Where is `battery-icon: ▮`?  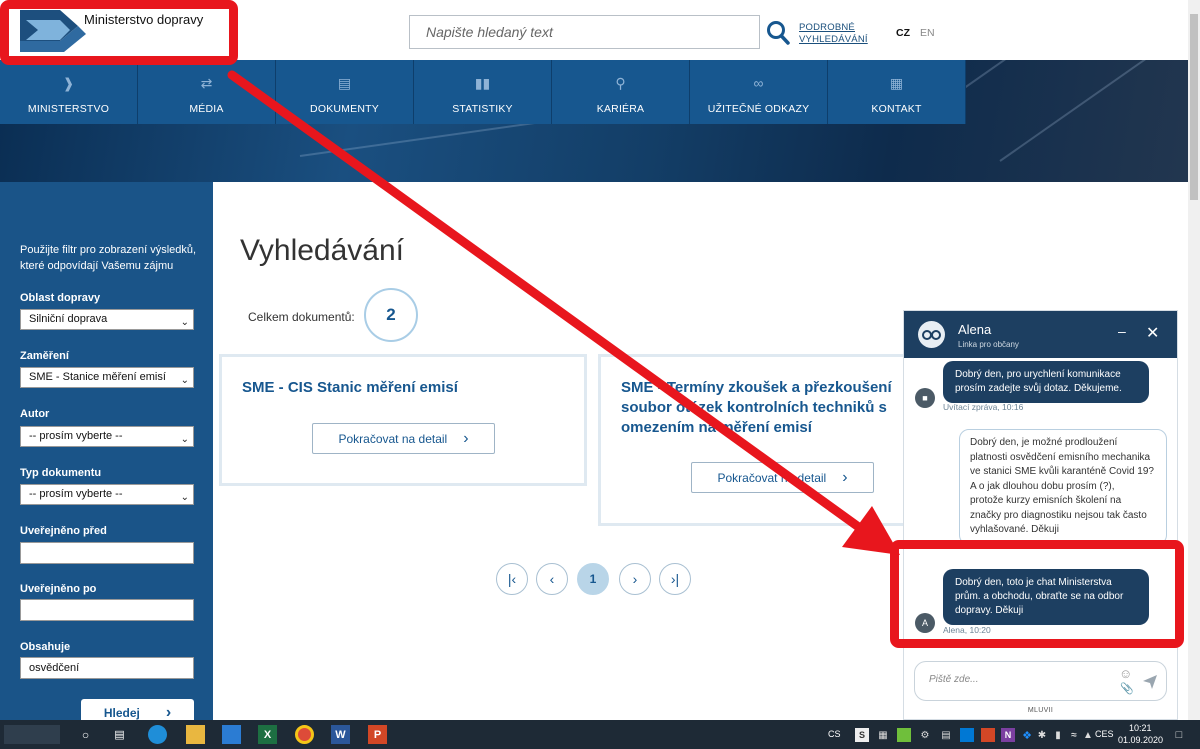 battery-icon: ▮ is located at coordinates (1058, 735).